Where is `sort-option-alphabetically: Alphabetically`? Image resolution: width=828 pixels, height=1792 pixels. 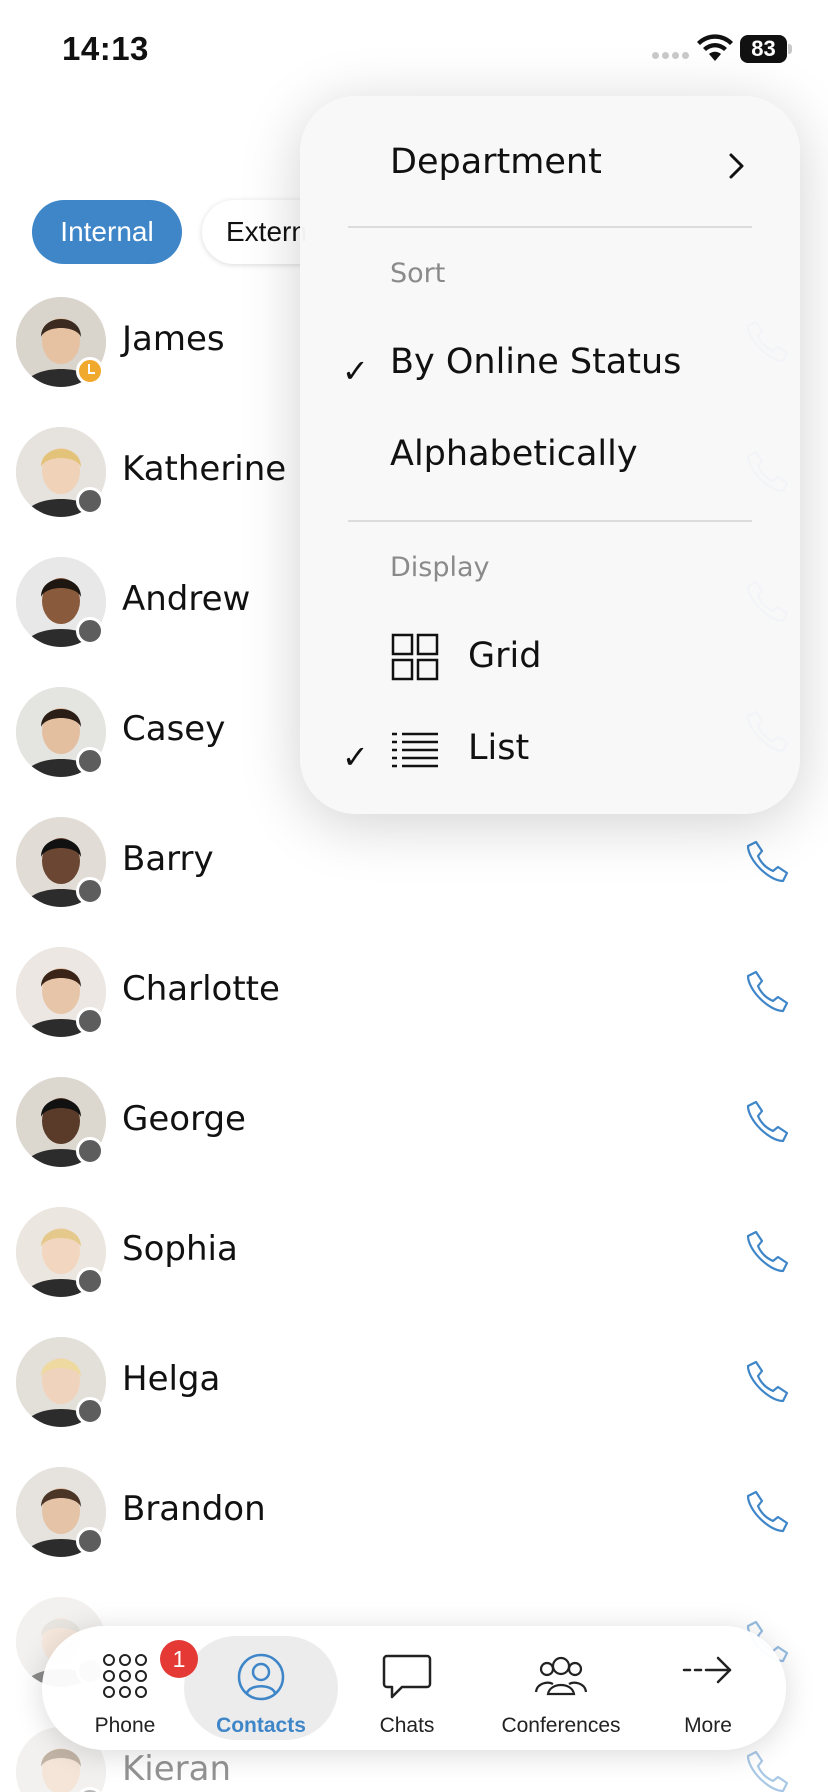
sort-option-alphabetically: Alphabetically is located at coordinates (550, 464).